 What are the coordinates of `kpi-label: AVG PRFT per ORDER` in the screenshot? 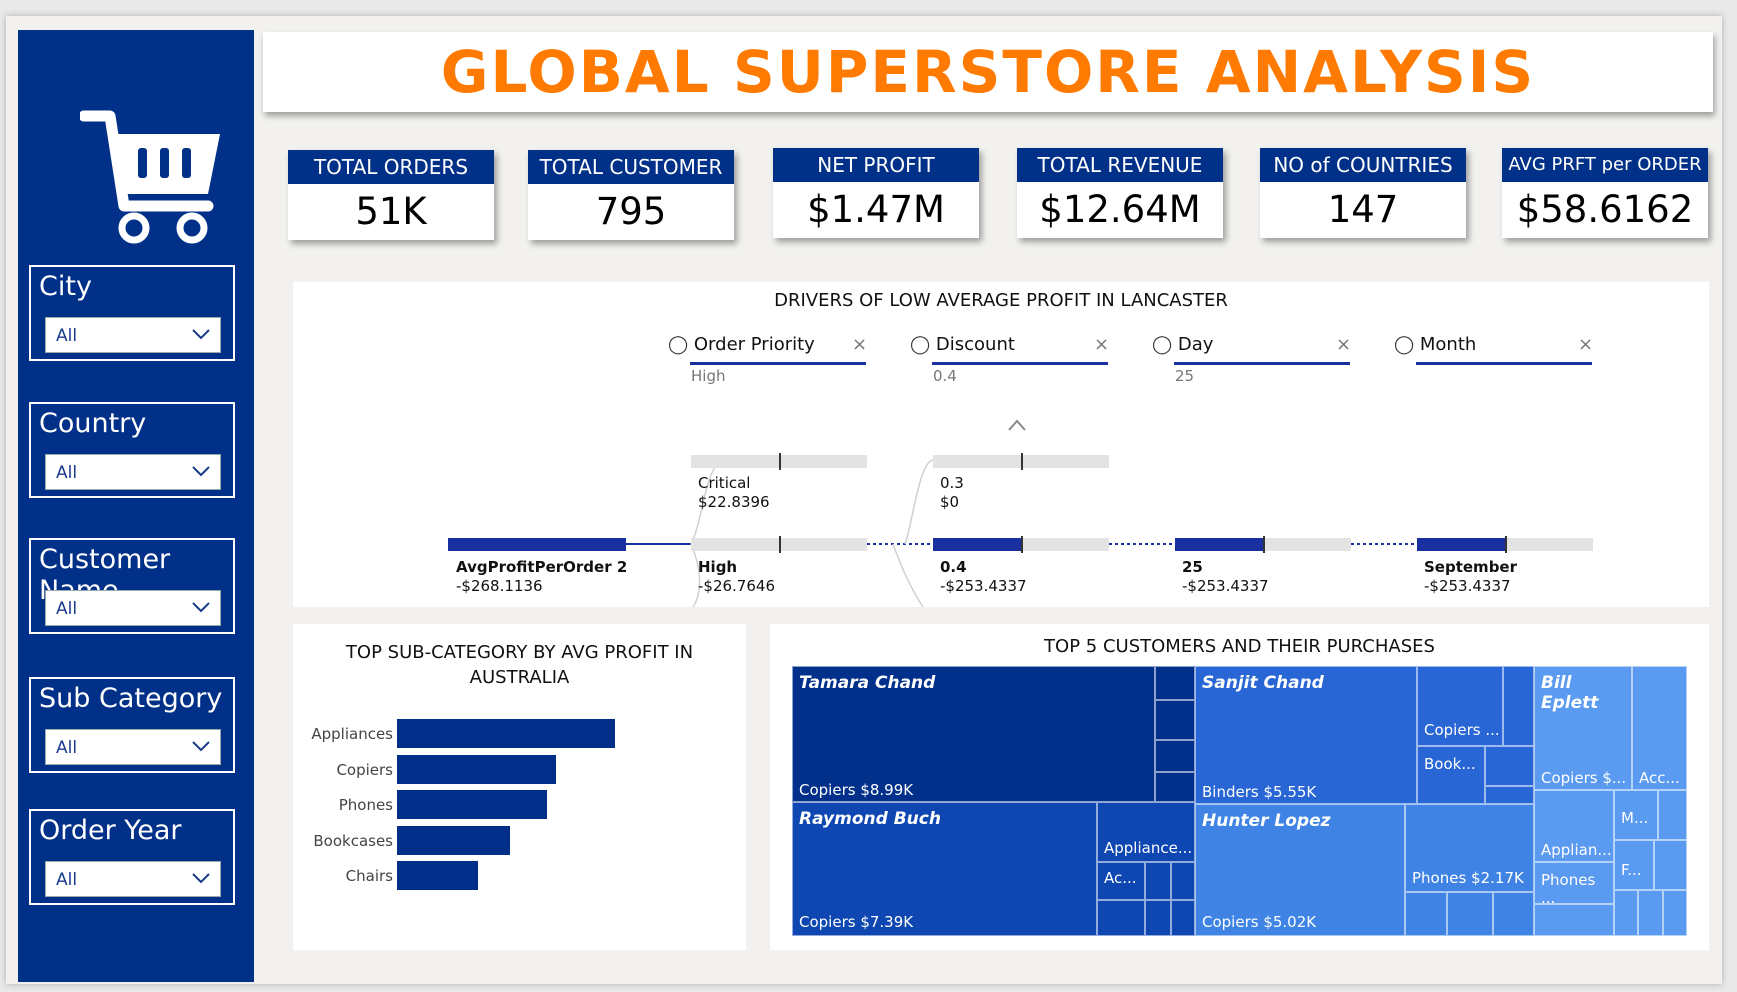 It's located at (1605, 165).